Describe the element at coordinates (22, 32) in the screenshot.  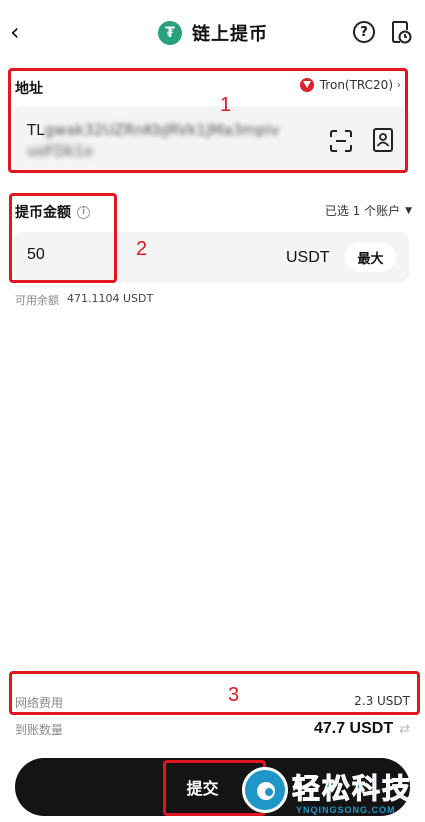
I see `back-arrow-icon: ‹` at that location.